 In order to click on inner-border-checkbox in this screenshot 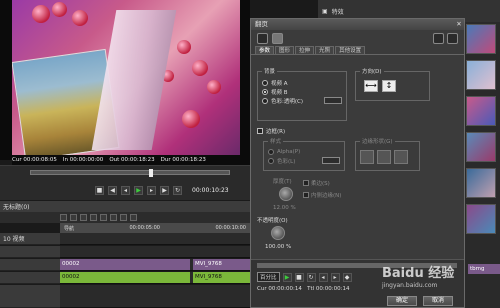, I will do `click(306, 195)`.